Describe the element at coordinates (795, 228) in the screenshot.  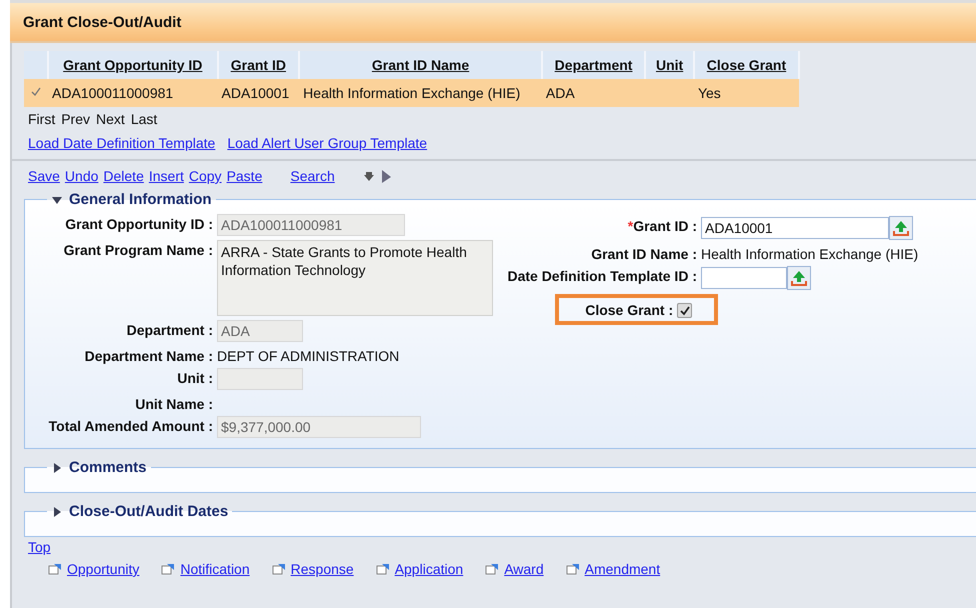
I see `input-field: ADA10001` at that location.